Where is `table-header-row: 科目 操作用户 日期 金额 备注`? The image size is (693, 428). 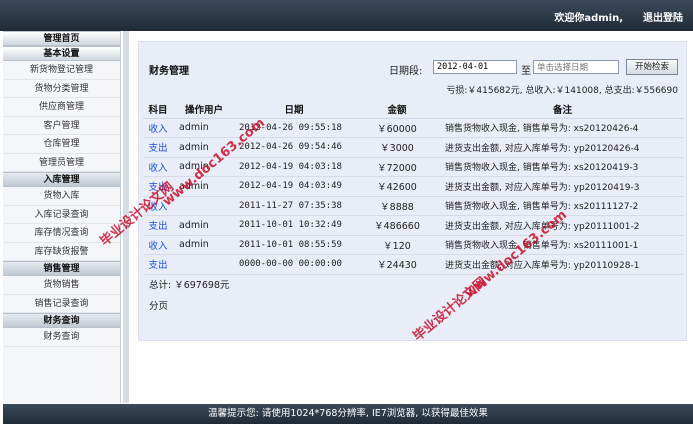
table-header-row: 科目 操作用户 日期 金额 备注 is located at coordinates (413, 109).